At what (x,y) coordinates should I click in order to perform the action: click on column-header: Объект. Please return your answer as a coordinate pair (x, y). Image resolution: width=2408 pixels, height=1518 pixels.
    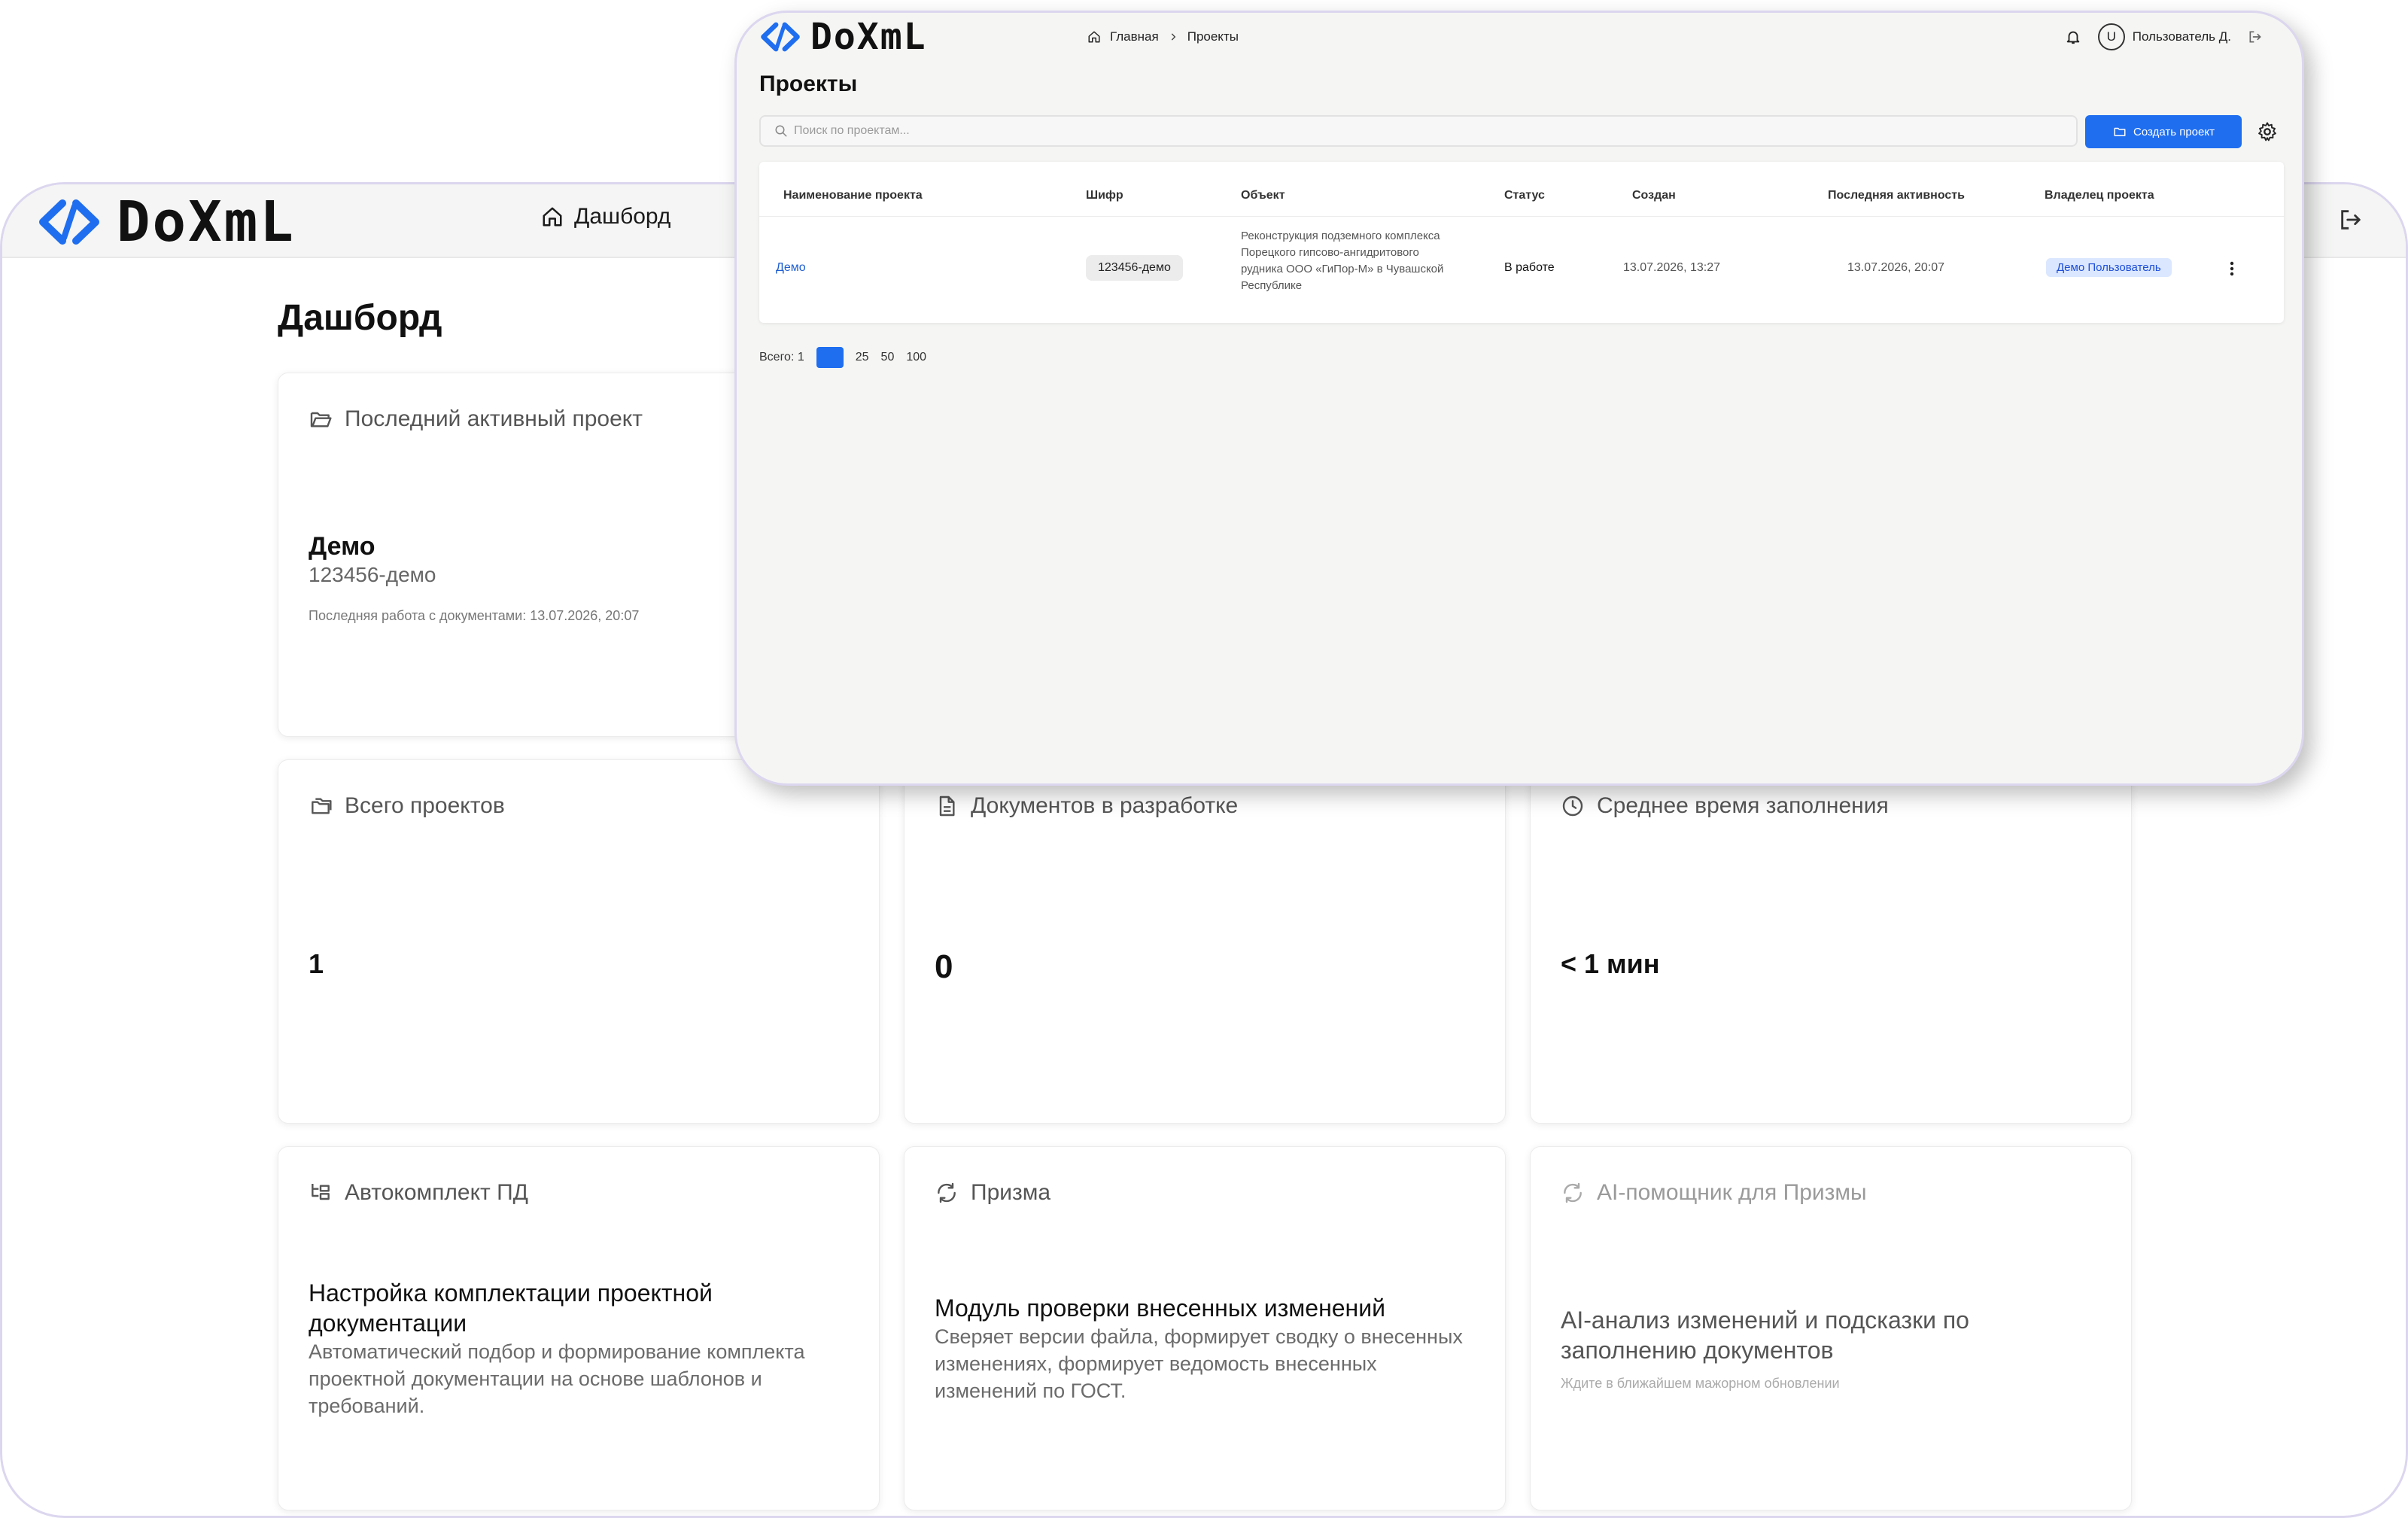
    Looking at the image, I should click on (1263, 195).